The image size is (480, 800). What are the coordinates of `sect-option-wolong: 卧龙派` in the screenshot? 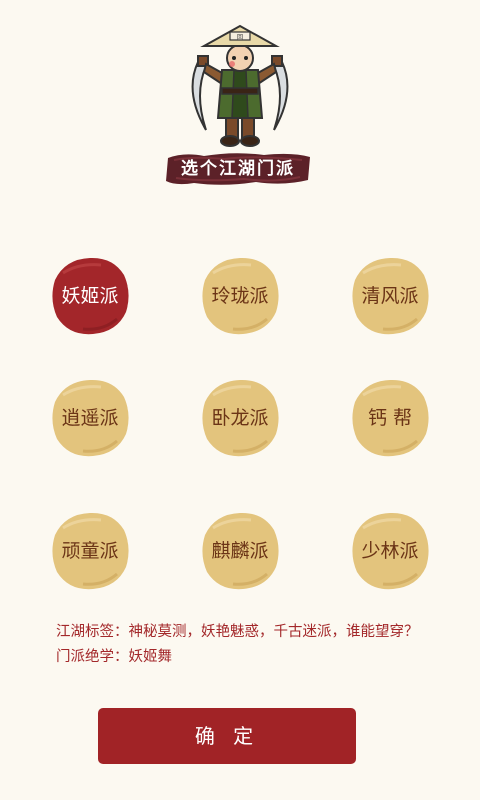 It's located at (240, 418).